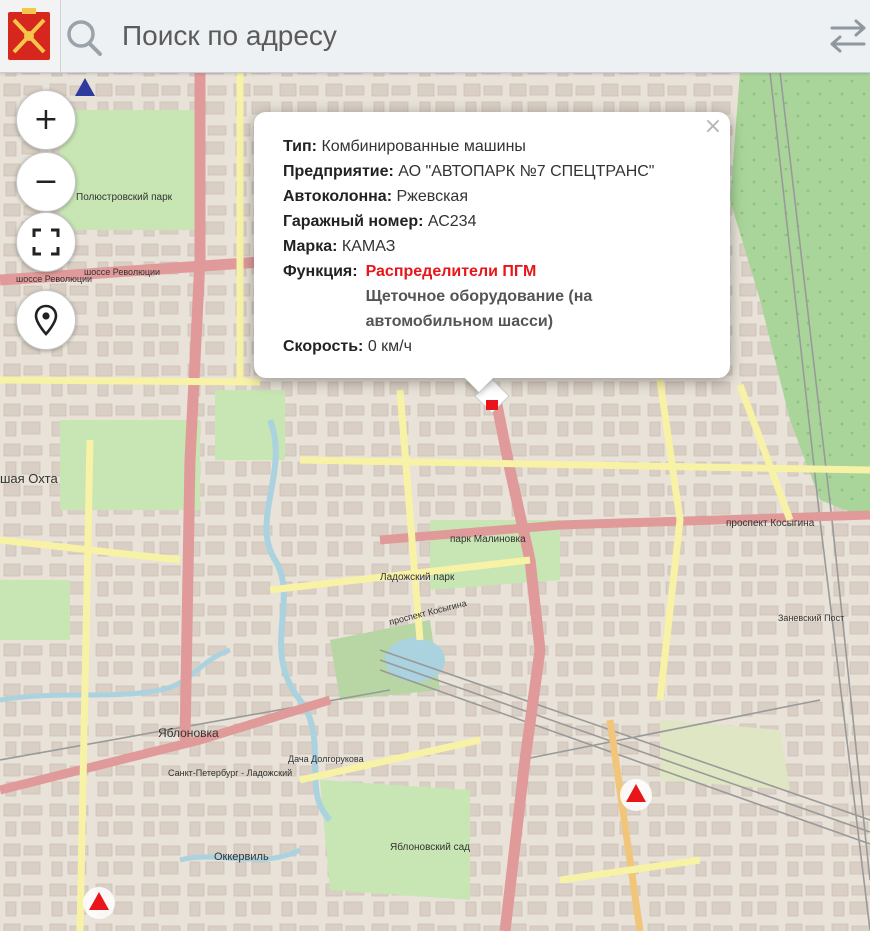 The image size is (870, 931). I want to click on swap-arrows-icon, so click(848, 36).